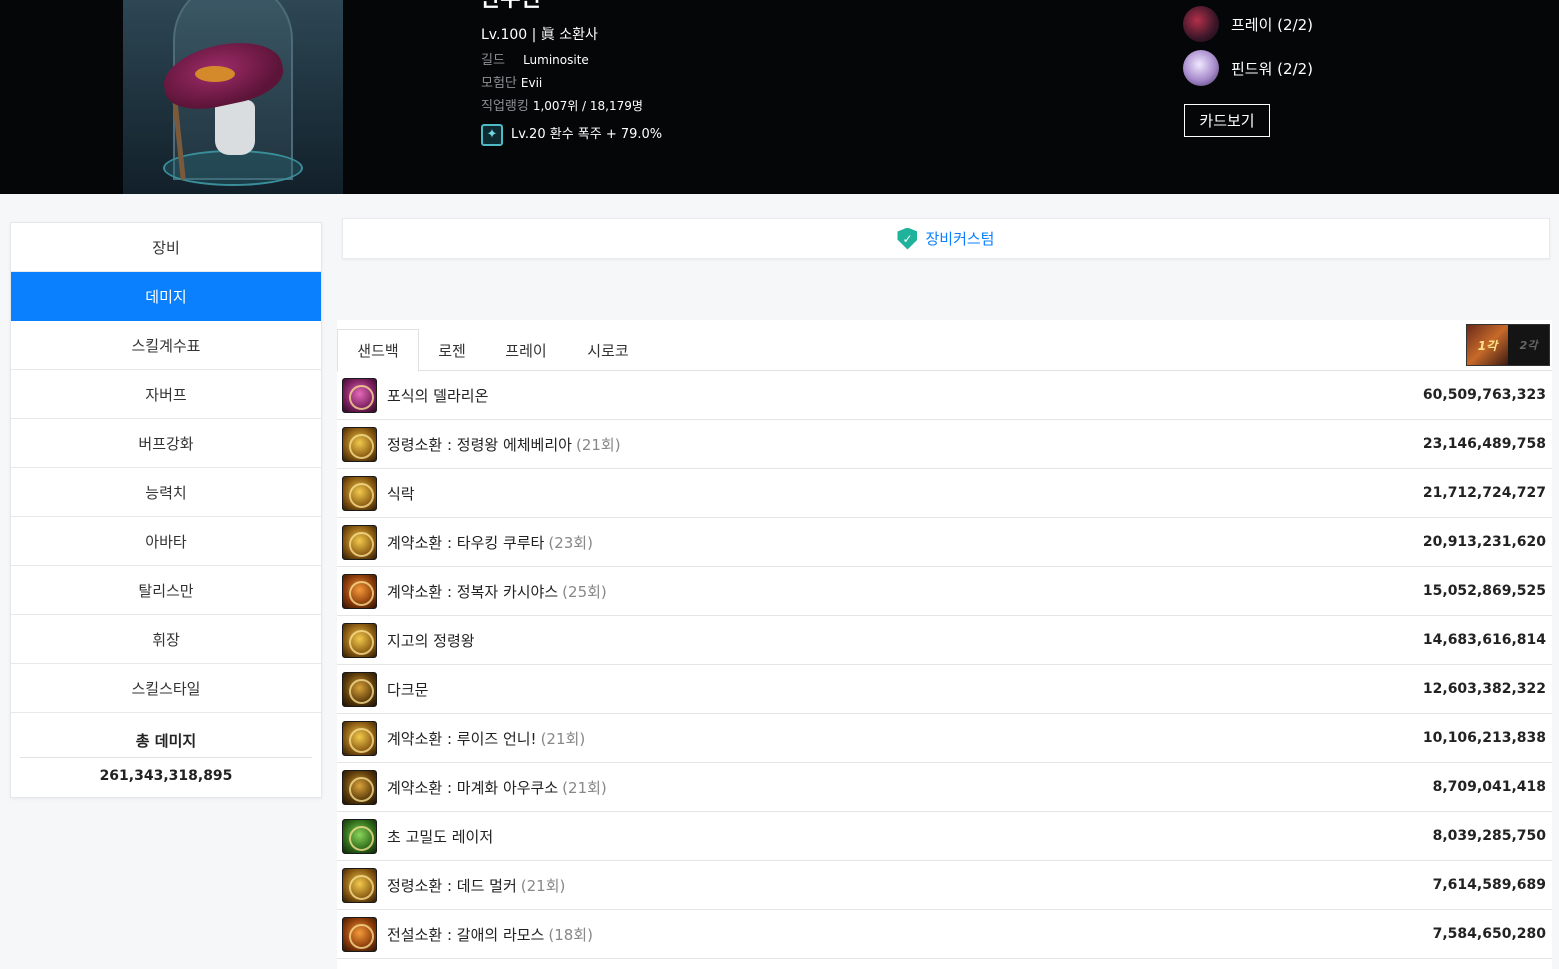  What do you see at coordinates (905, 444) in the screenshot?
I see `skill-name-cell: 정령소환 : 정령왕 에체베리아 (21회)` at bounding box center [905, 444].